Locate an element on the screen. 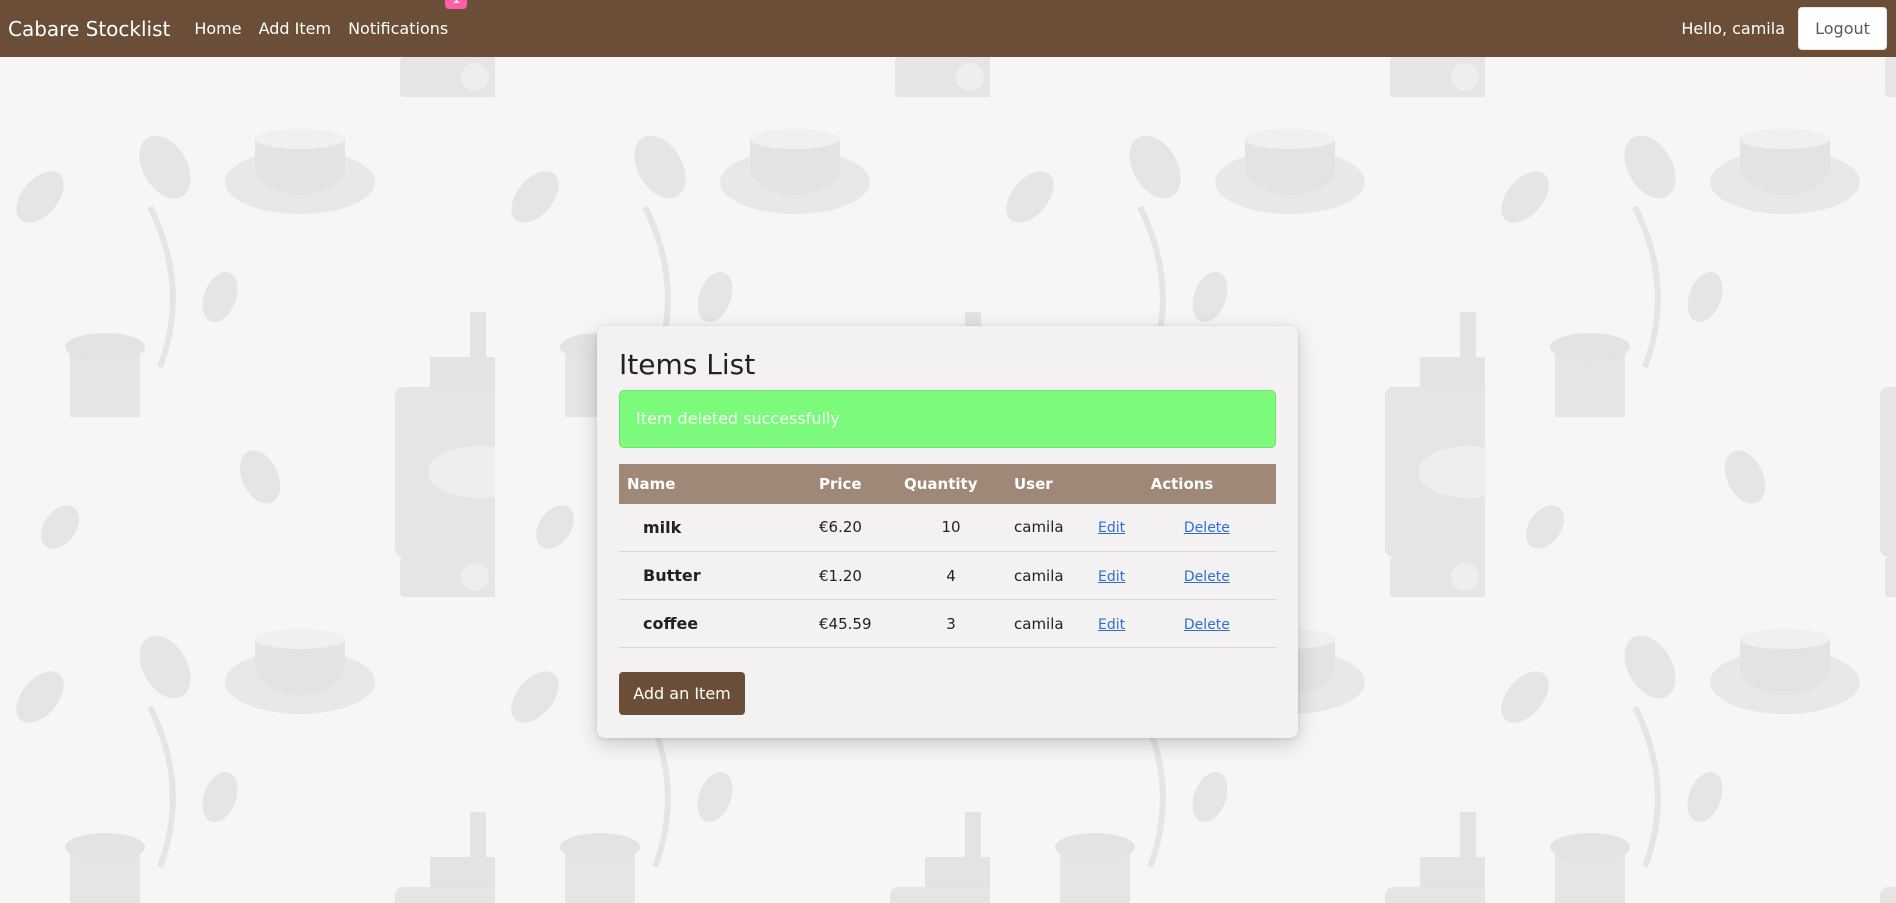 This screenshot has width=1896, height=903. column-header-user: User is located at coordinates (1033, 483).